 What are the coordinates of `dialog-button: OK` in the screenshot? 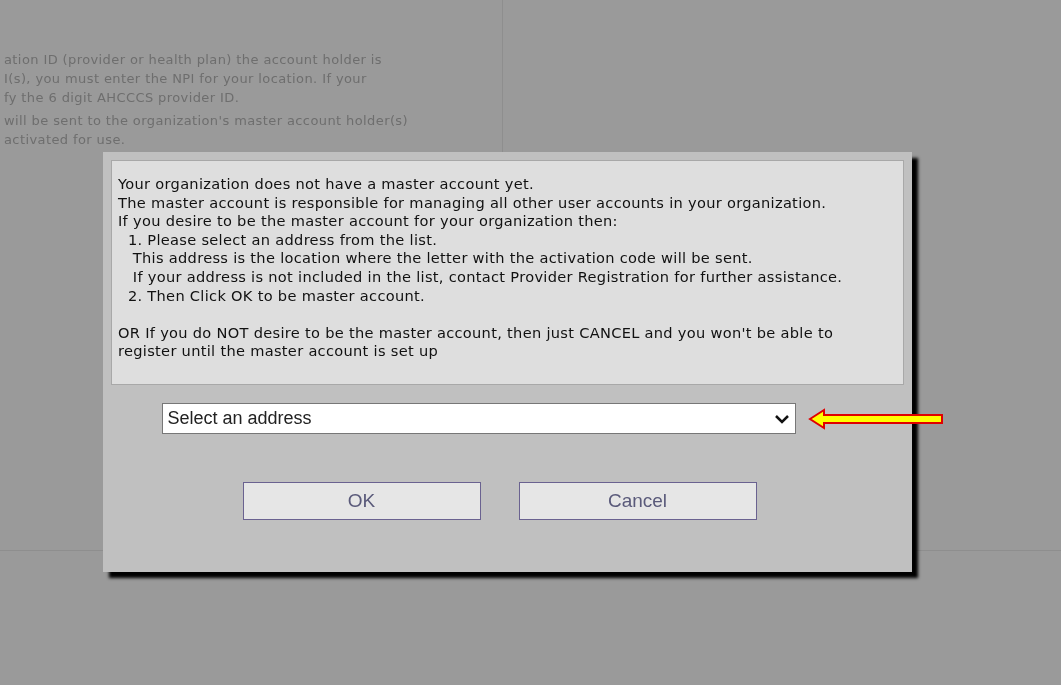 It's located at (361, 501).